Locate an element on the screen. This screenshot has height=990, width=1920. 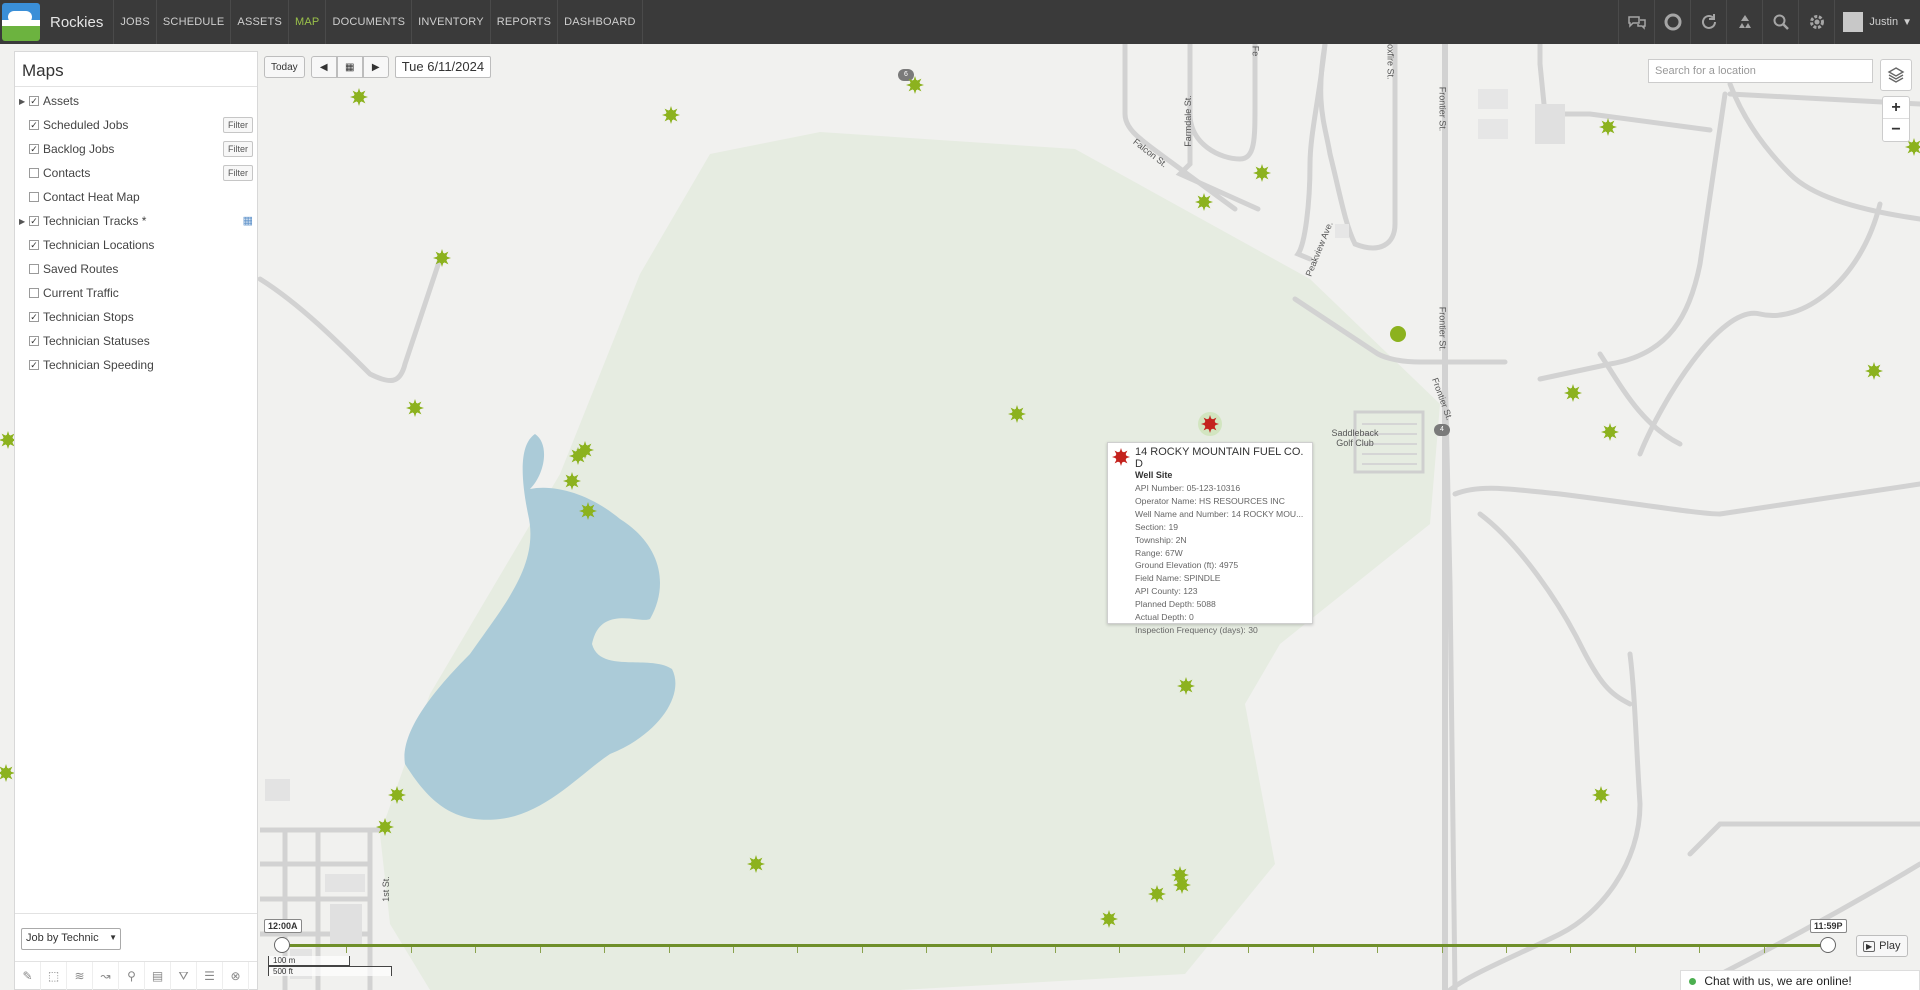
nav-assets: ASSETS is located at coordinates (259, 22).